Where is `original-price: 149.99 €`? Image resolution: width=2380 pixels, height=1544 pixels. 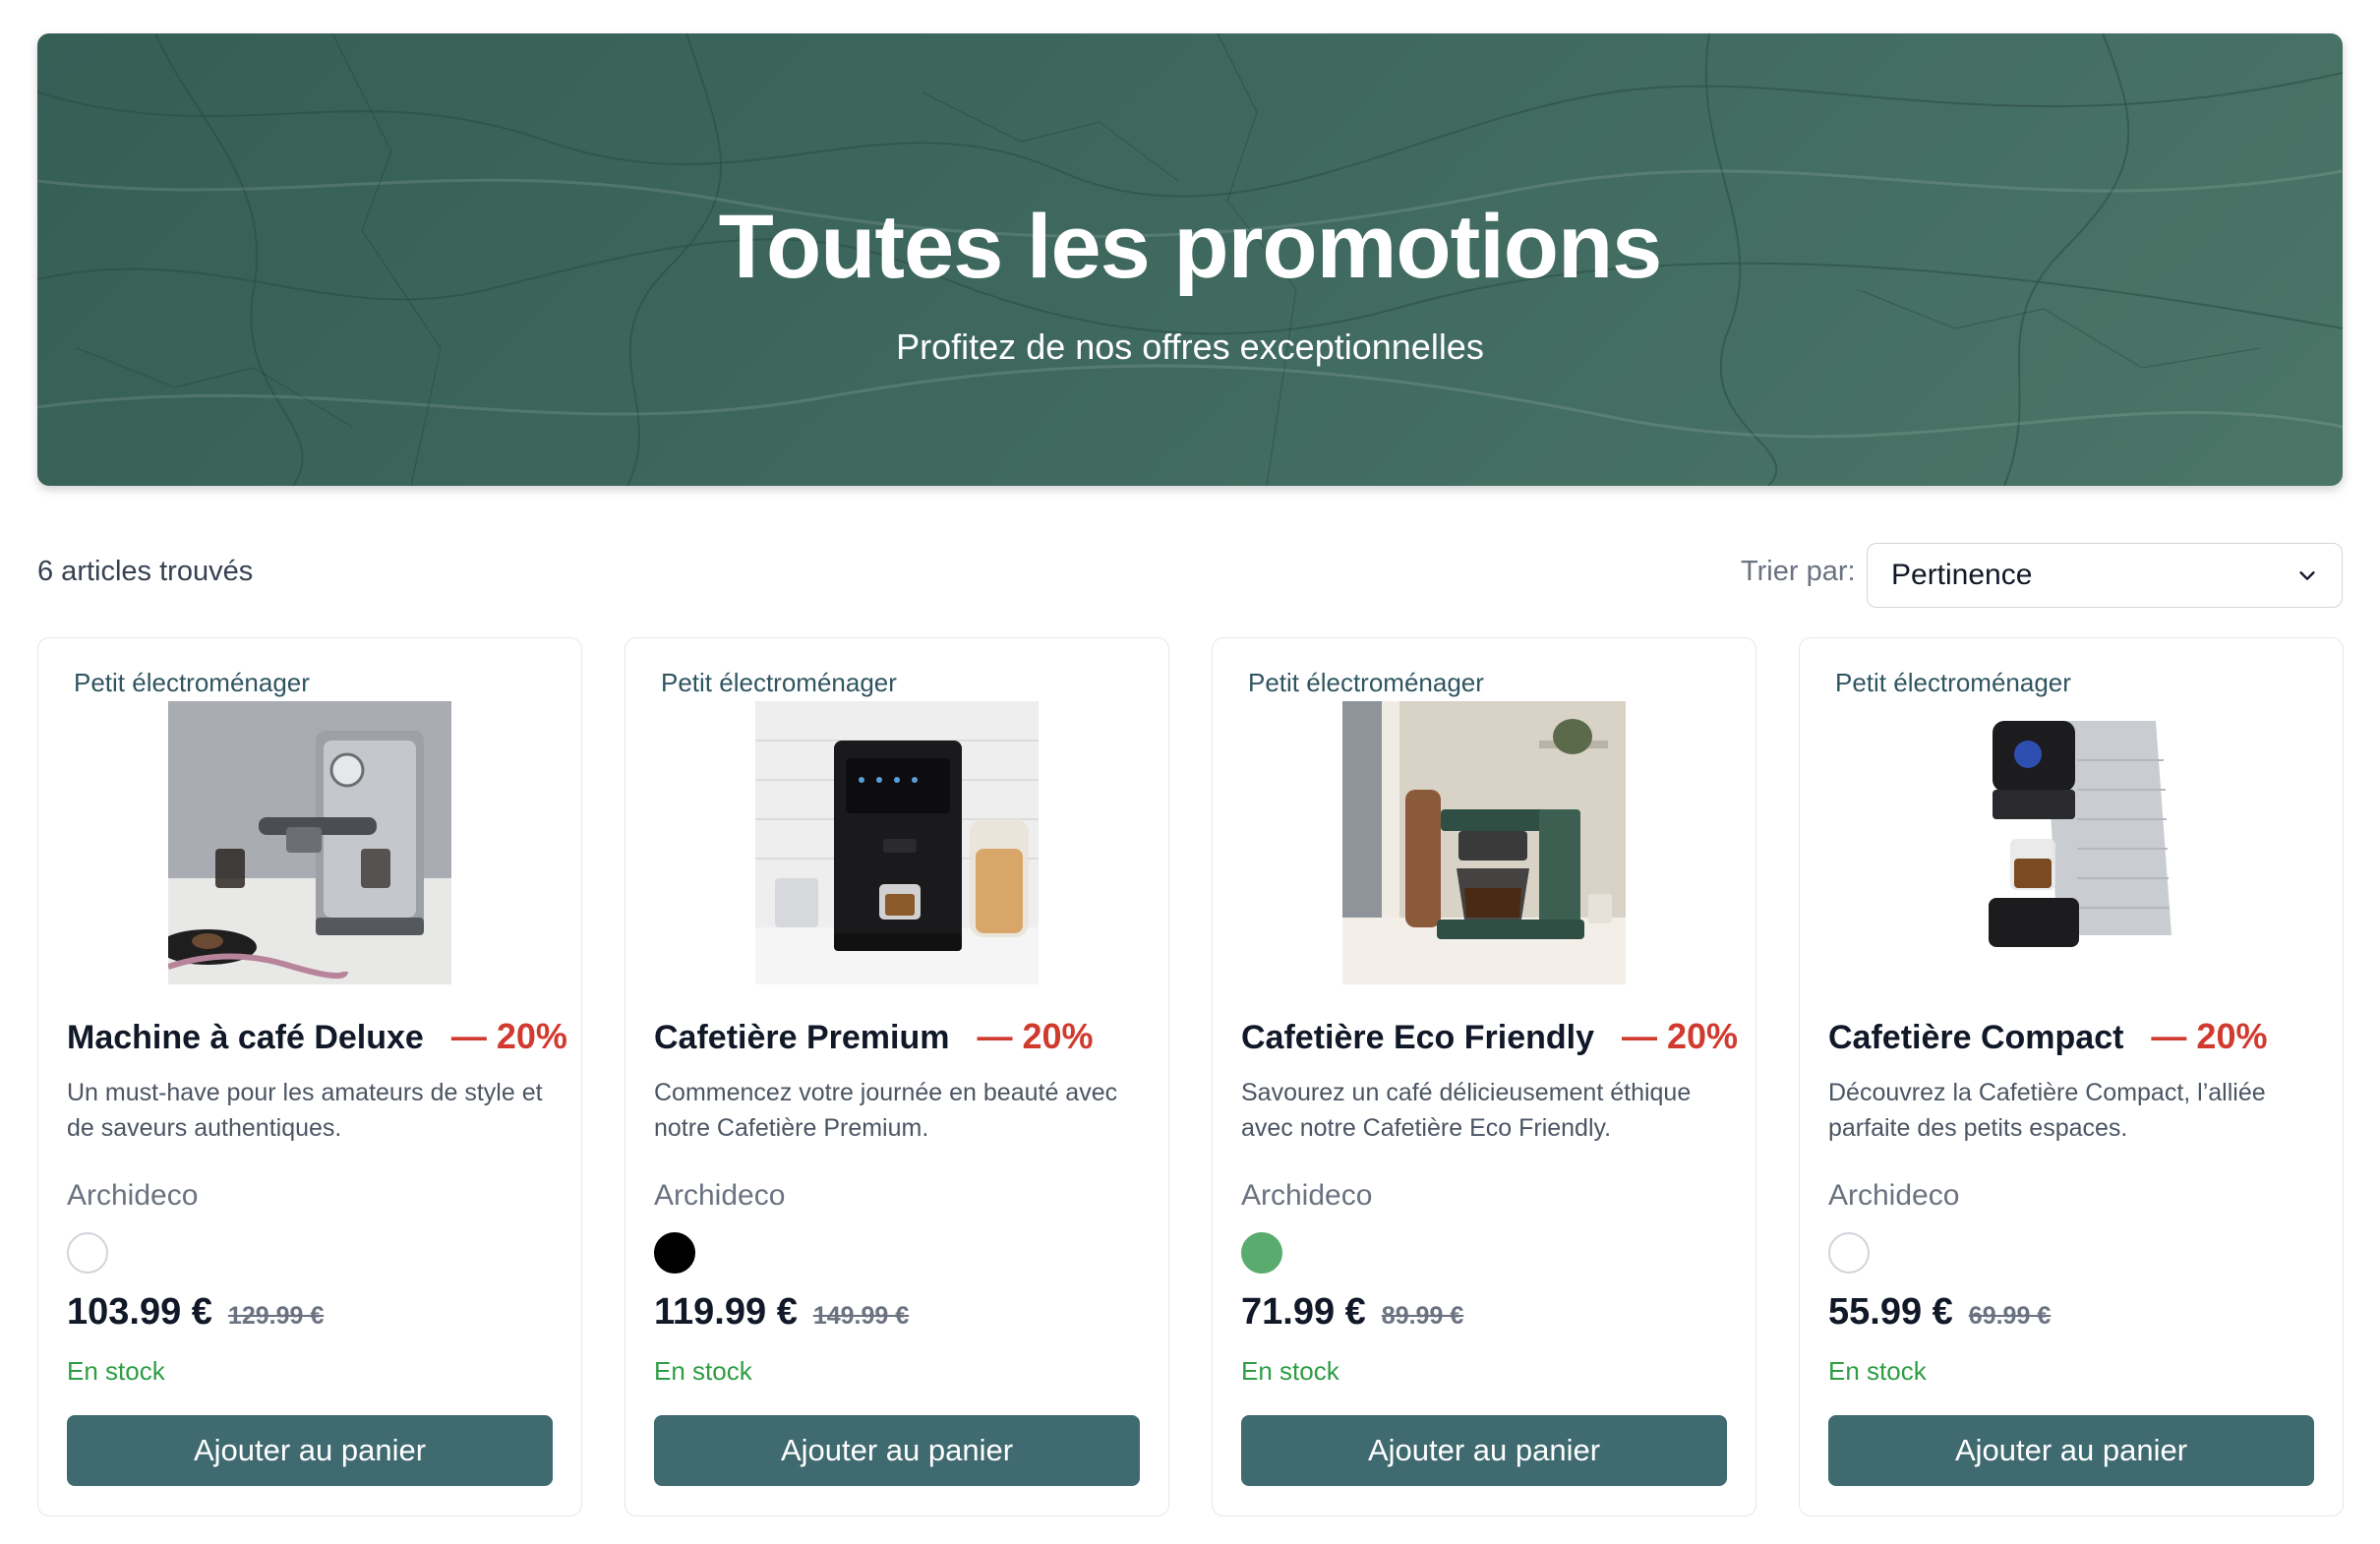 original-price: 149.99 € is located at coordinates (861, 1316).